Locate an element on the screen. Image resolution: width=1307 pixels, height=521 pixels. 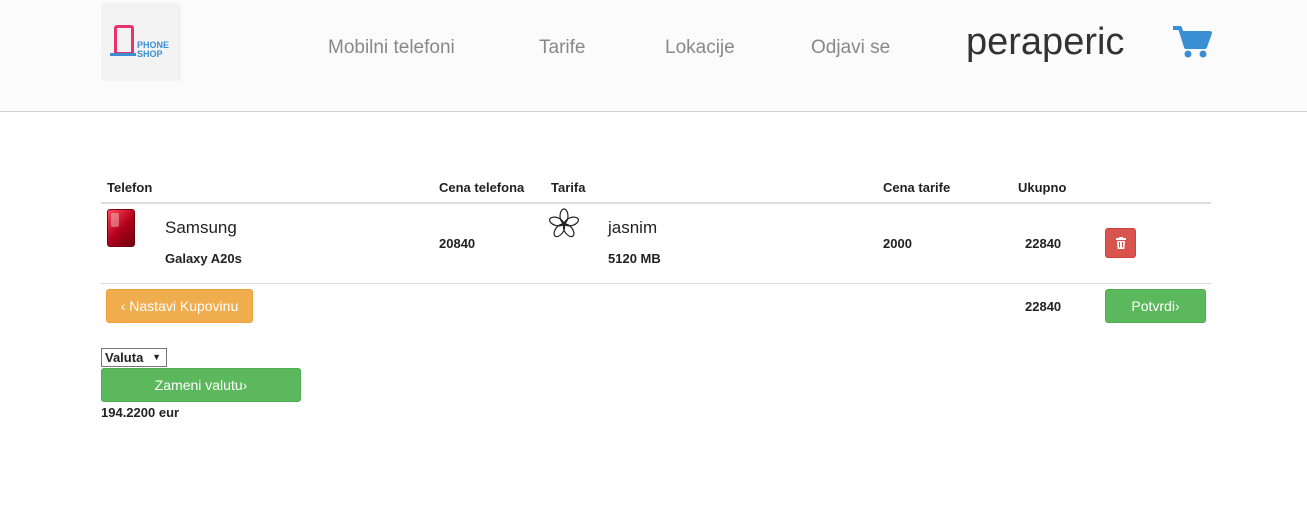
plan-name: jasnim is located at coordinates (633, 227).